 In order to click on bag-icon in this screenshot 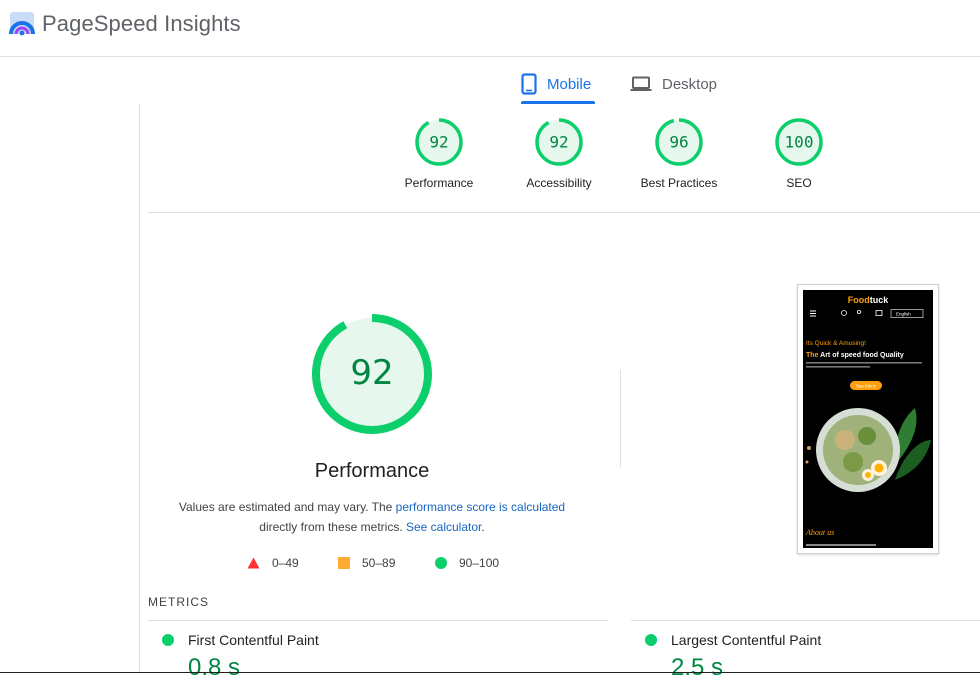, I will do `click(879, 313)`.